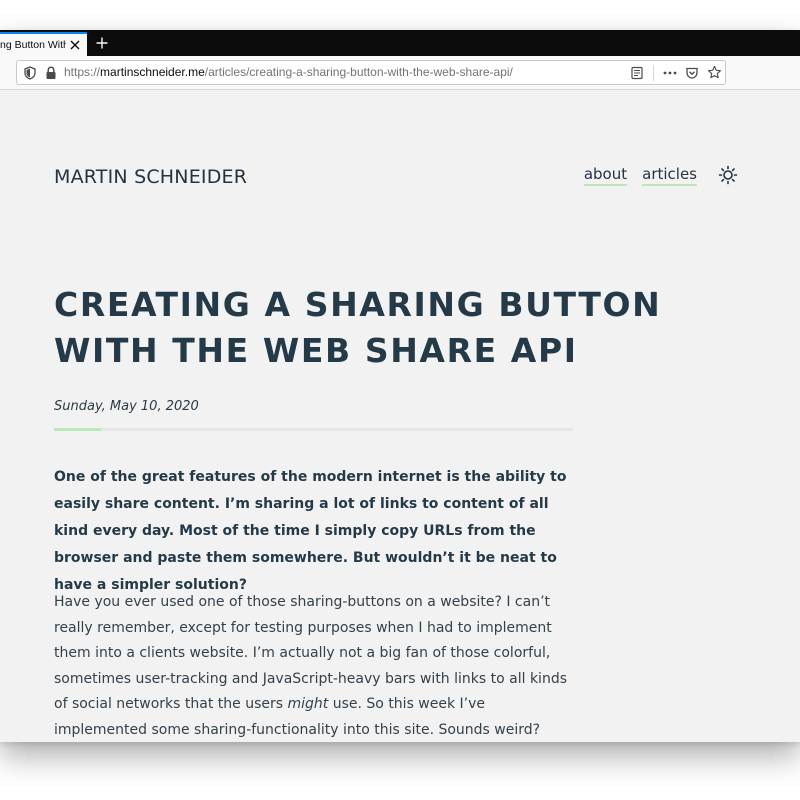  I want to click on url-actions, so click(675, 72).